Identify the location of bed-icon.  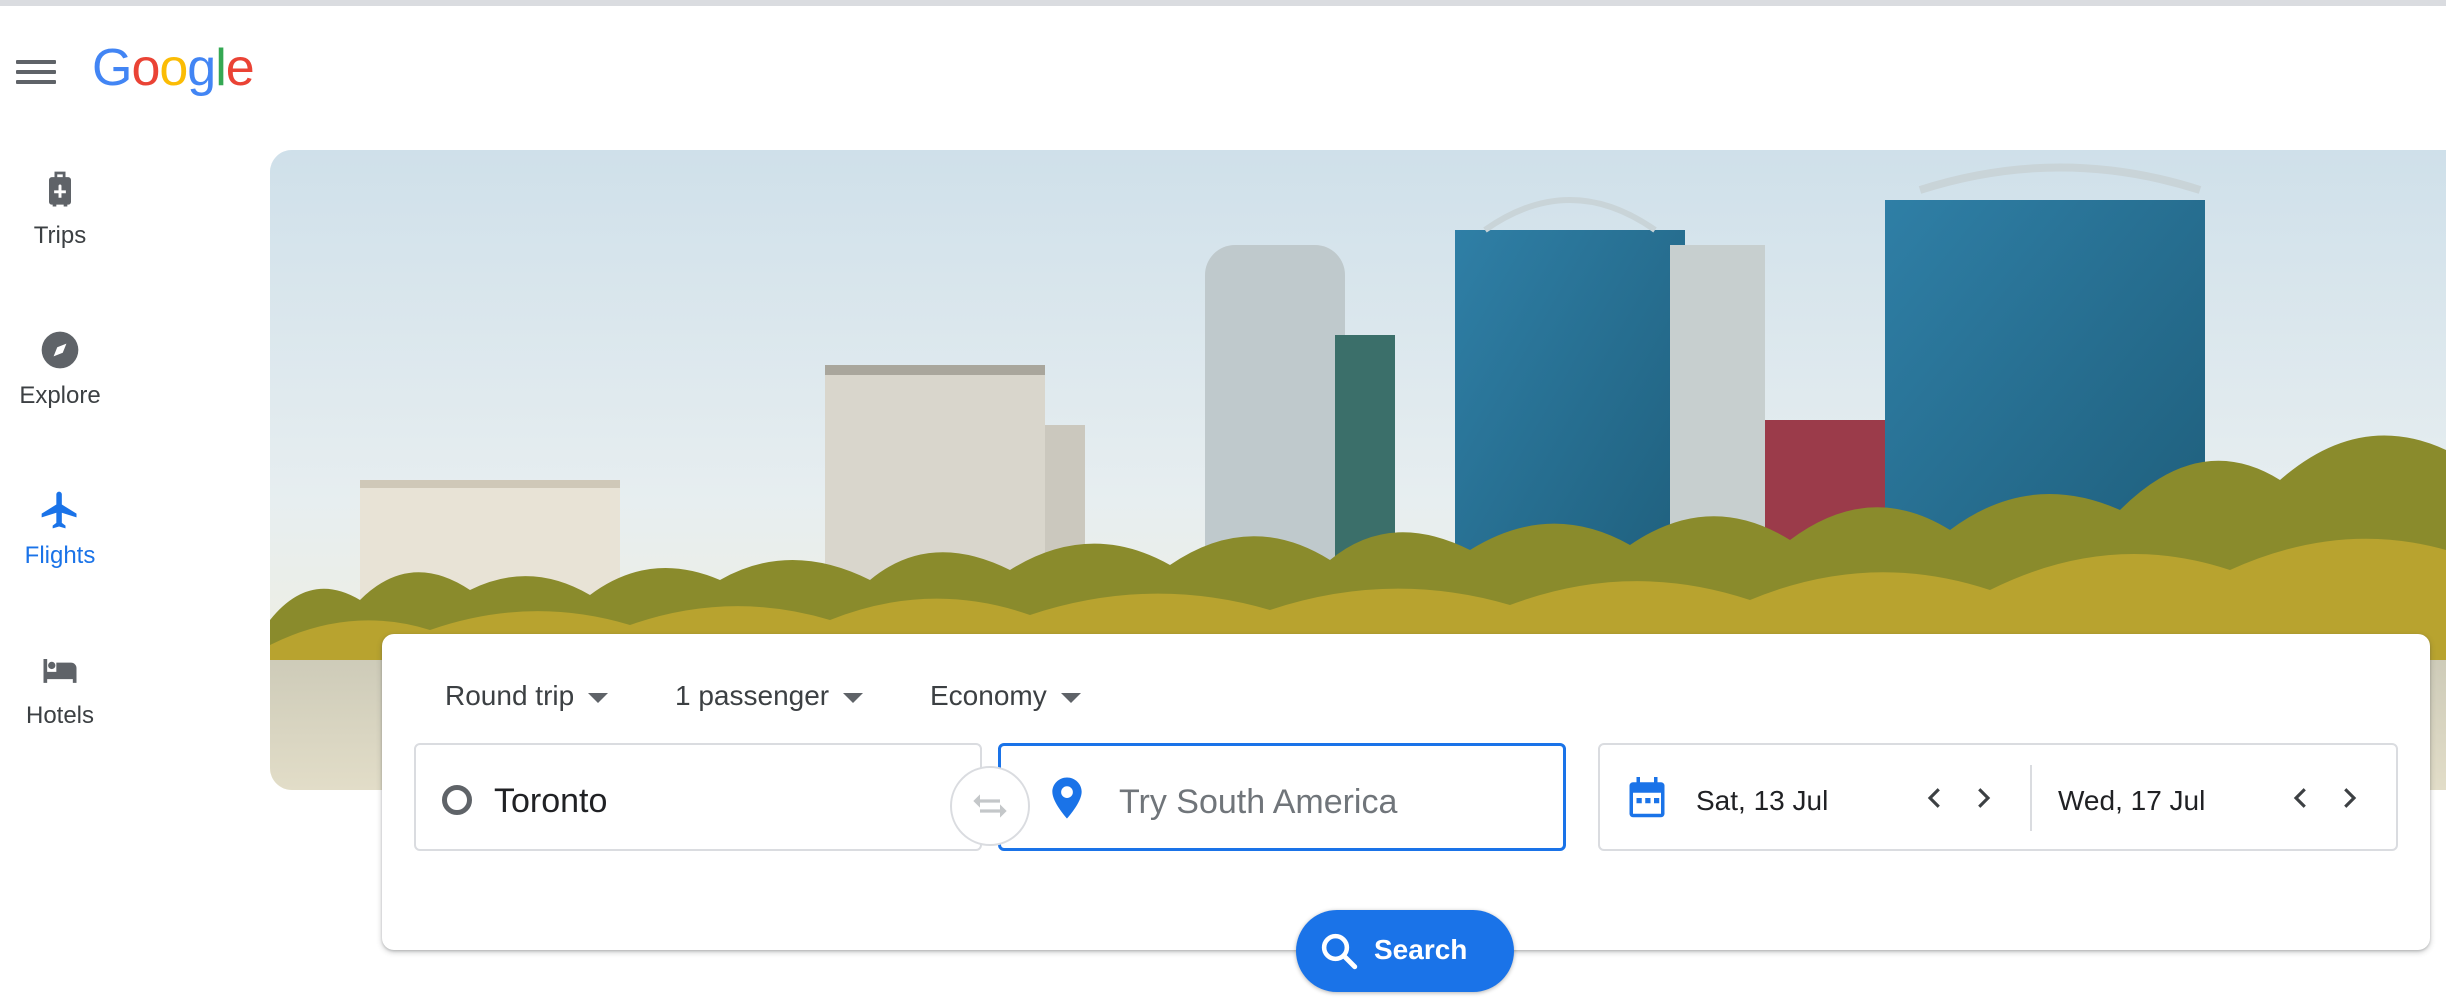
(60, 671).